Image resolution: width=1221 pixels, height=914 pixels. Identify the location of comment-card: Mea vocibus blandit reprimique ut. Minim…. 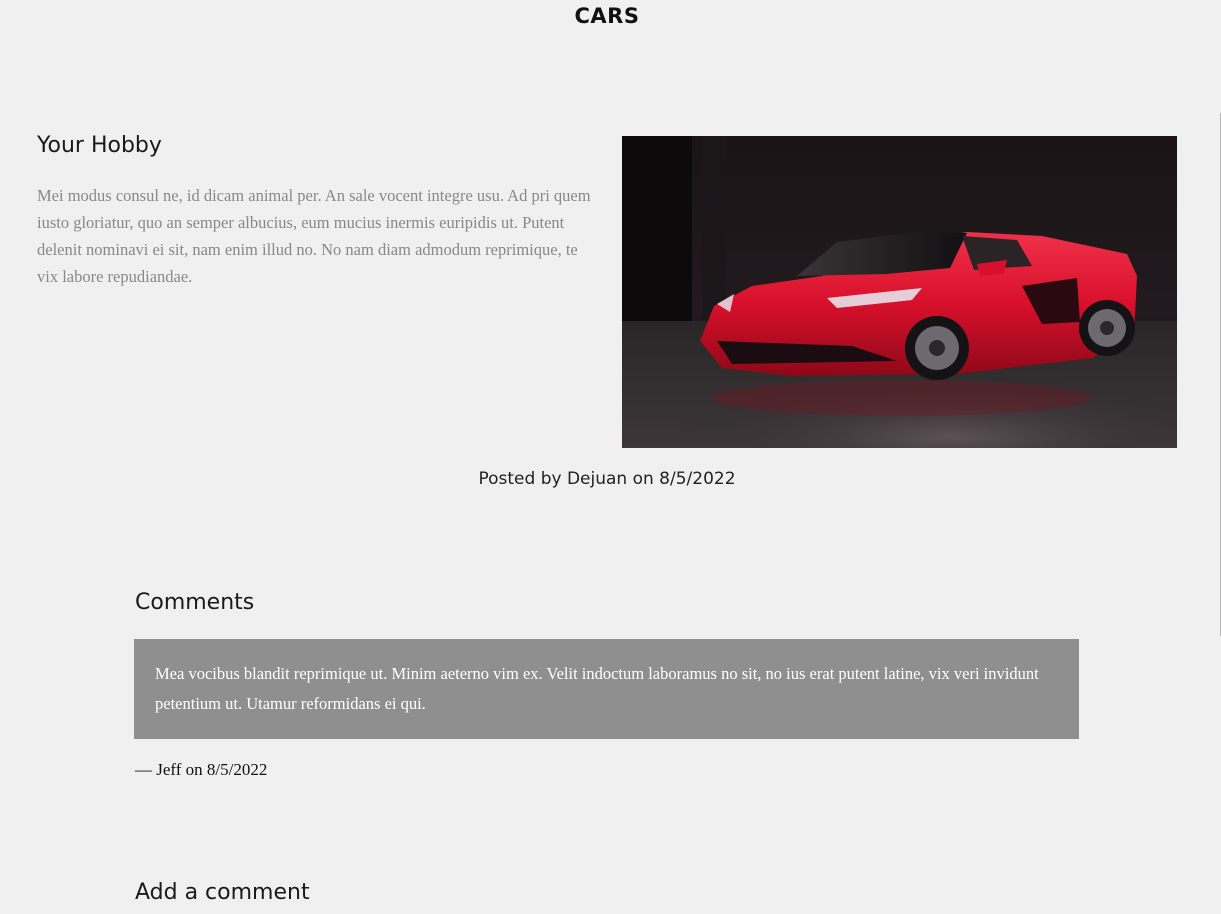
(606, 689).